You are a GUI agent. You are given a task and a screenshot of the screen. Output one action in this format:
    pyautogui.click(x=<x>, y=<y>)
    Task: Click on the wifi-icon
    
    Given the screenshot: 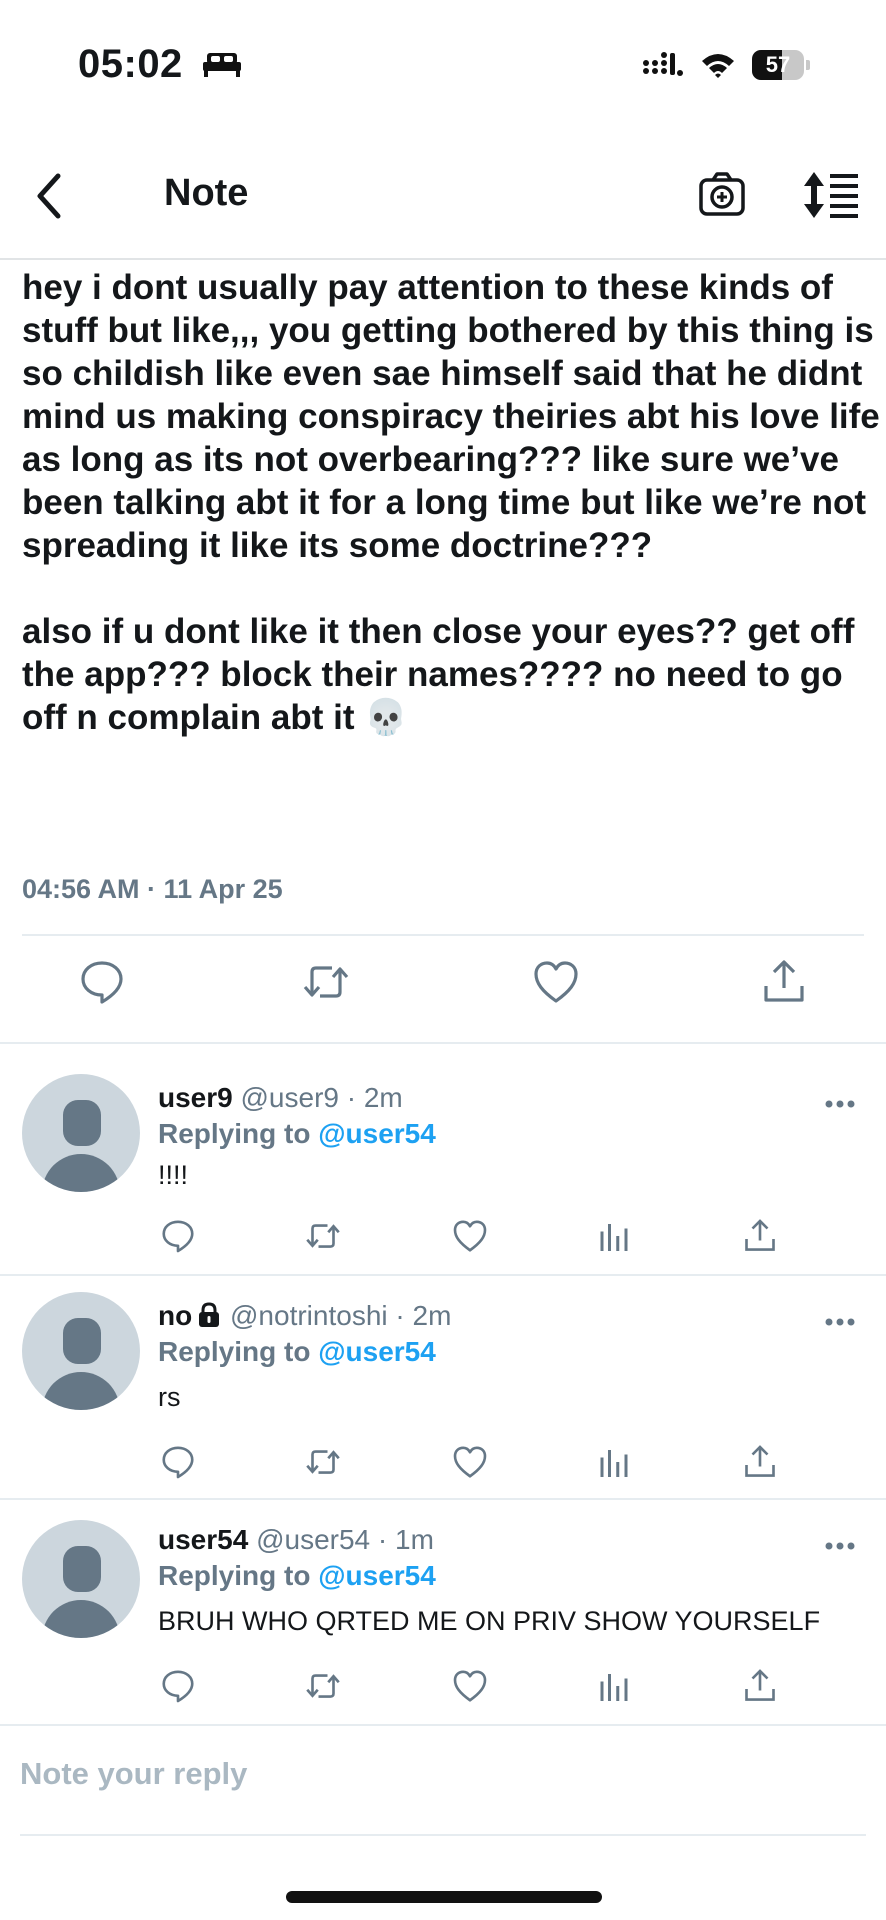 What is the action you would take?
    pyautogui.click(x=718, y=66)
    